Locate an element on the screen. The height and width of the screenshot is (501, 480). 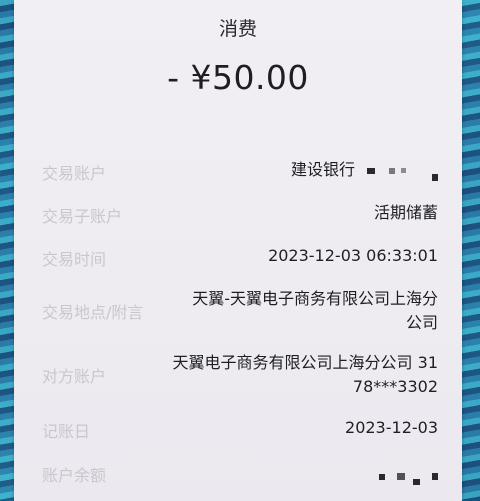
detail-label: 对方账户 is located at coordinates (74, 376).